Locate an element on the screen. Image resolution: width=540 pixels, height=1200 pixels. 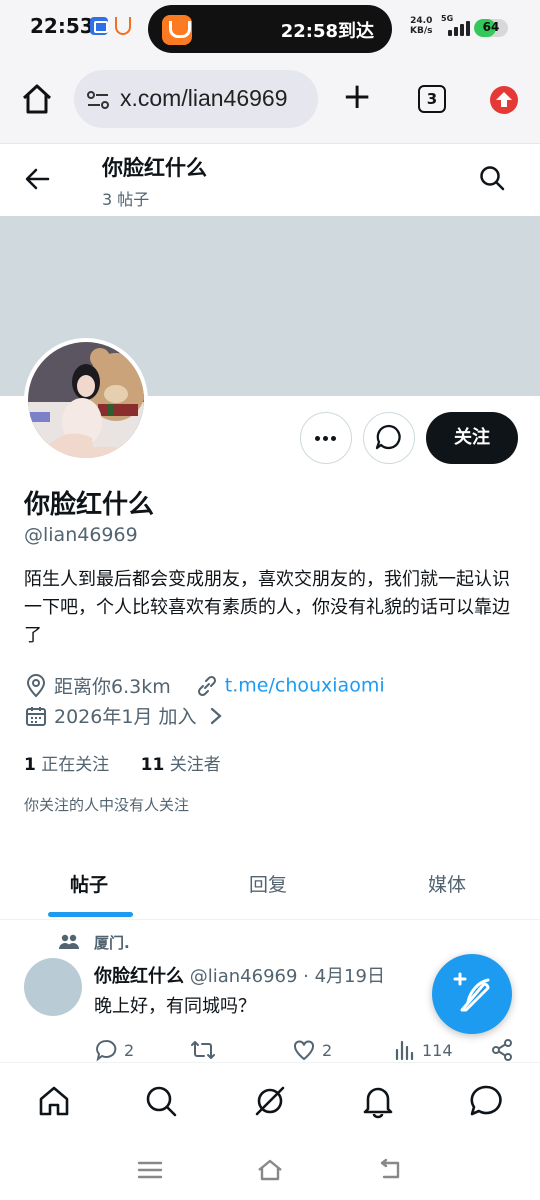
network-speed: 24.0 KB/s is located at coordinates (421, 26).